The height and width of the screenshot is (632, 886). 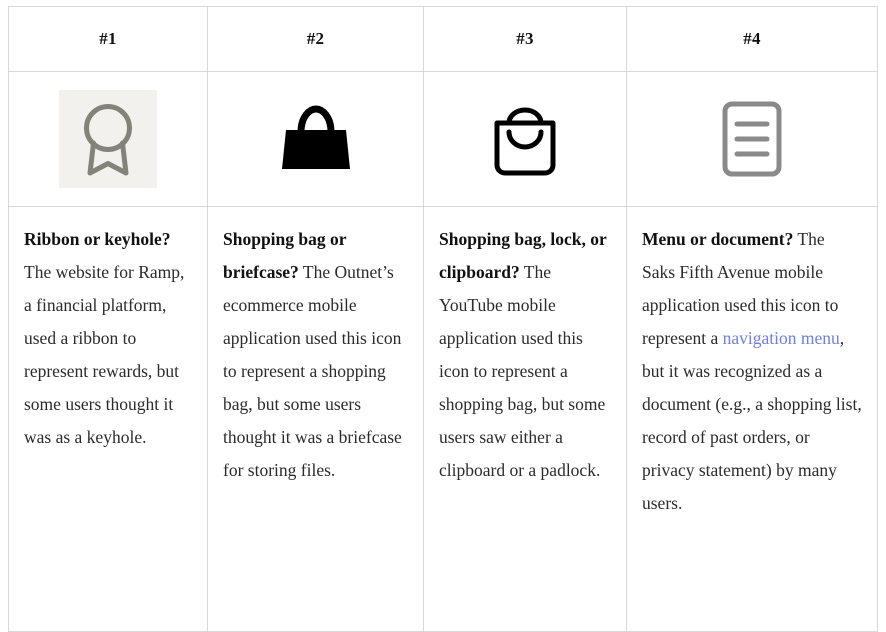 I want to click on column-header-2: #2, so click(x=315, y=39).